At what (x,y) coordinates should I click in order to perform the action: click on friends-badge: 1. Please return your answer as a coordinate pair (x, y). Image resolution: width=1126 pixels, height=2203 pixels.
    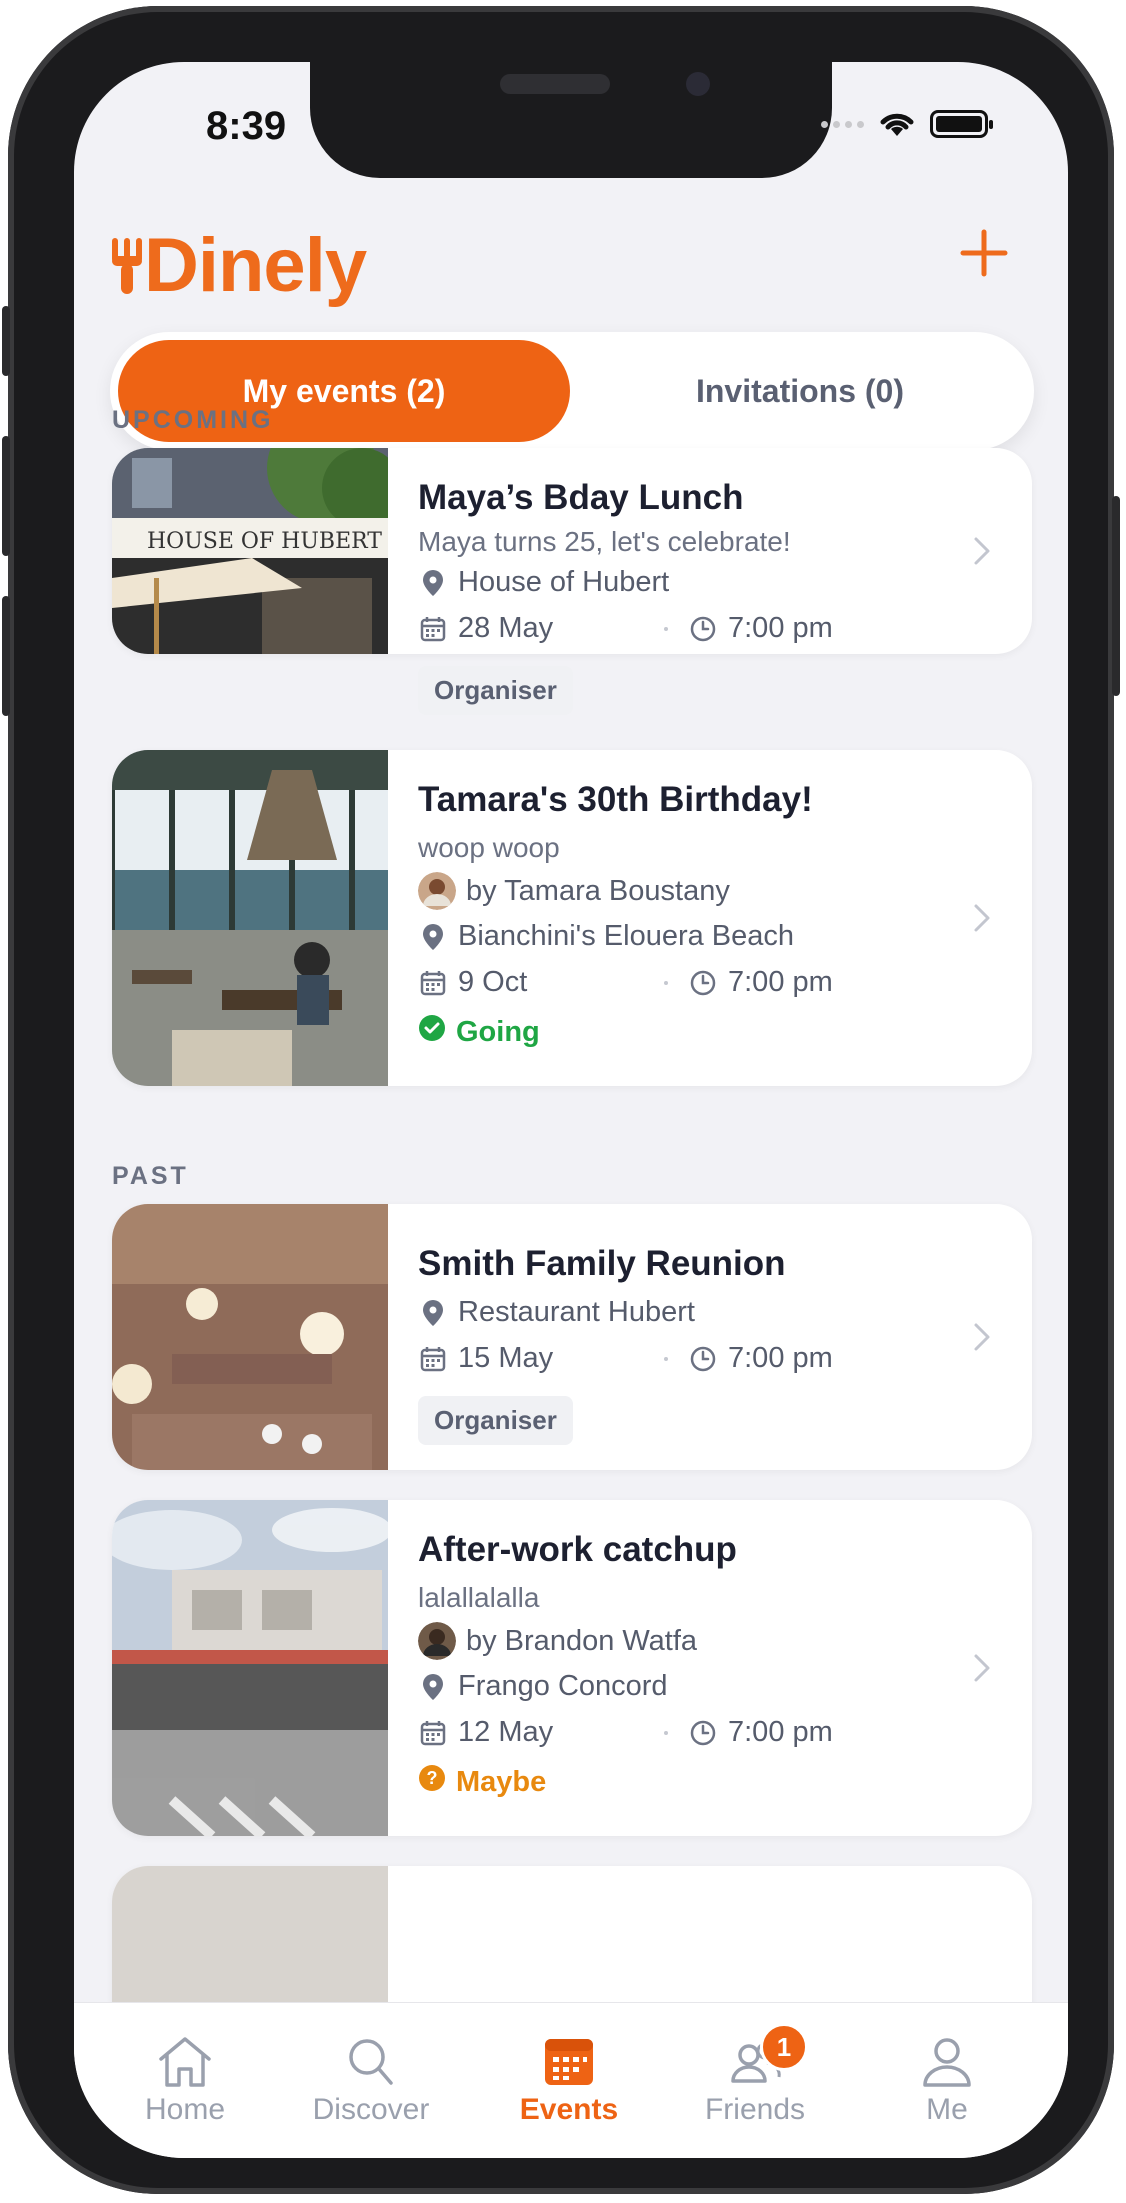
    Looking at the image, I should click on (784, 2047).